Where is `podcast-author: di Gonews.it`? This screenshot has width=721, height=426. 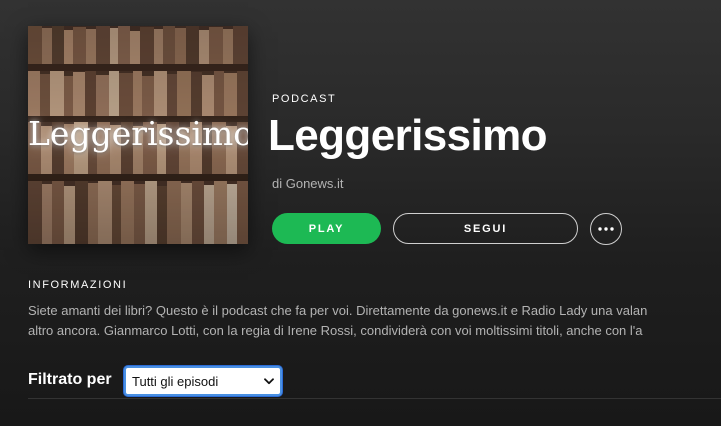 podcast-author: di Gonews.it is located at coordinates (308, 183).